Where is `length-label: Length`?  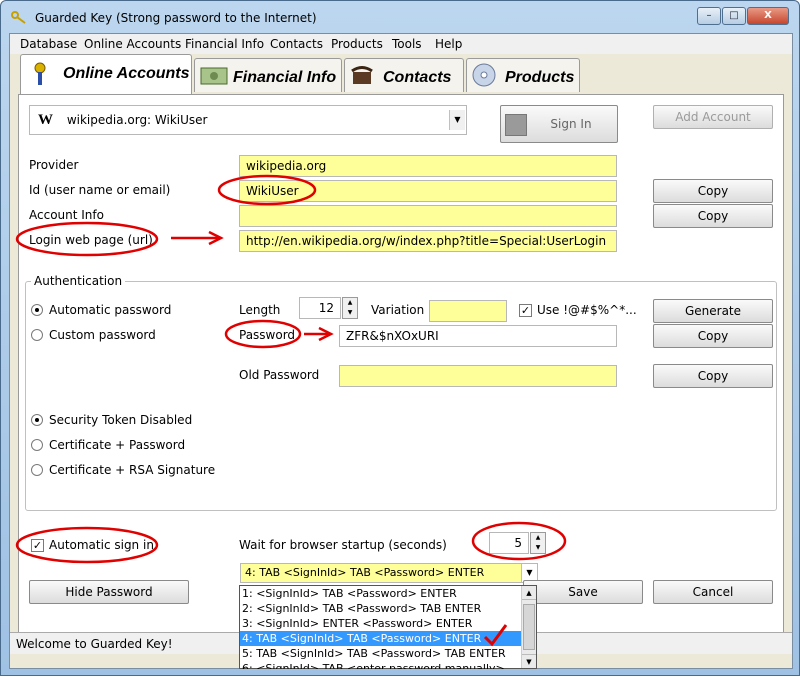
length-label: Length is located at coordinates (260, 310).